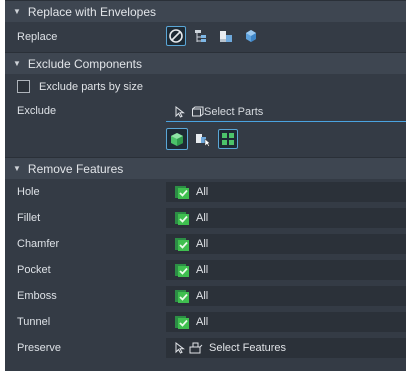 The image size is (411, 371). Describe the element at coordinates (205, 11) in the screenshot. I see `section-replace-header: ▼ Replace with Envelopes` at that location.